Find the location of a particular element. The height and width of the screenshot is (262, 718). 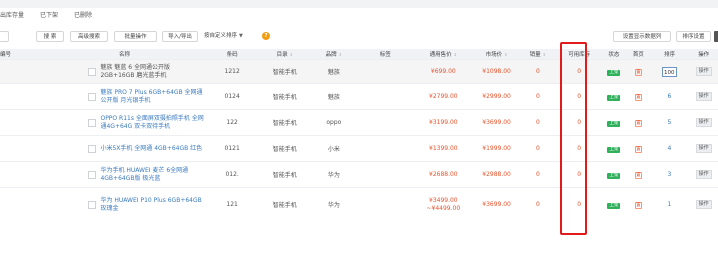

batch-operation-button: 批量操作 is located at coordinates (135, 36).